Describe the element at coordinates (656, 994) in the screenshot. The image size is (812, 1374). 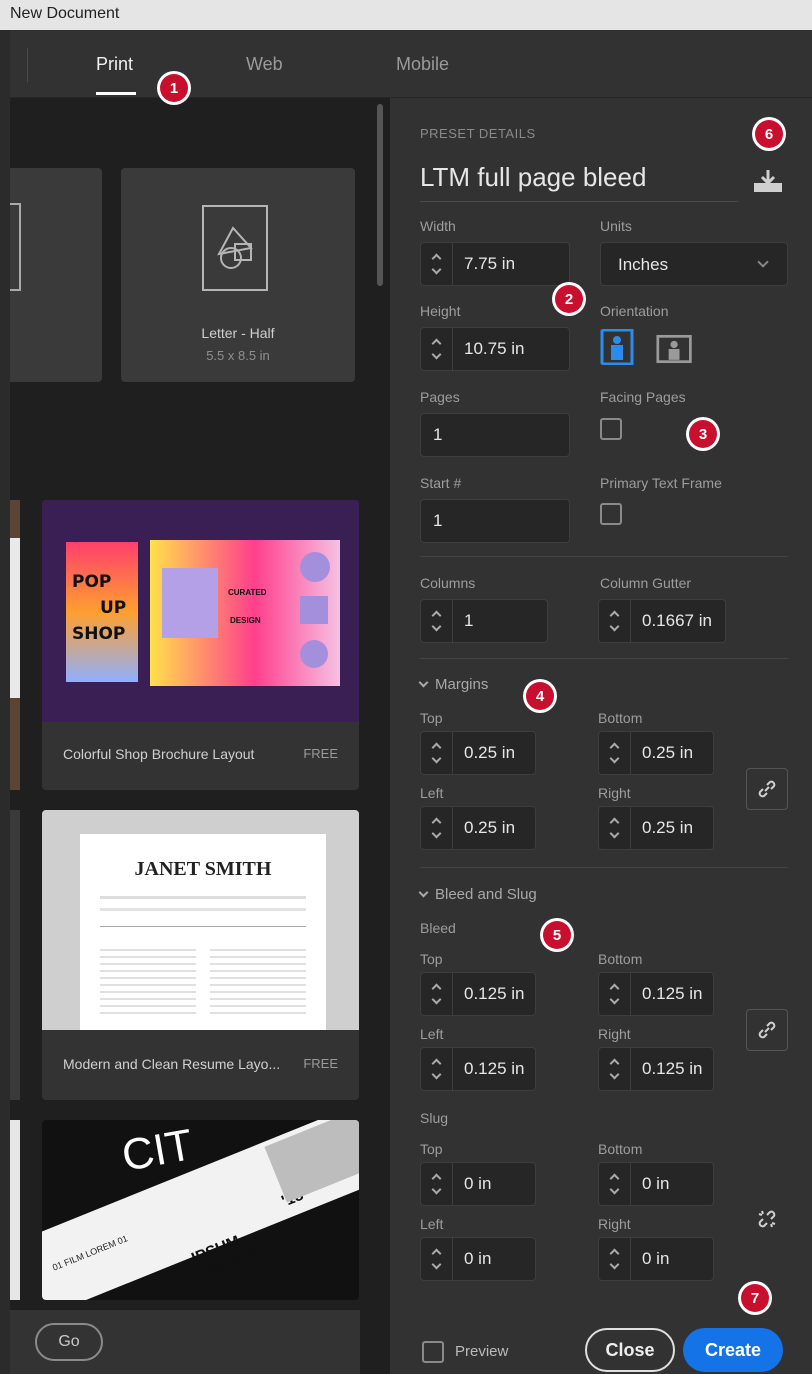
I see `bleed-bottom-field: 0.125 in` at that location.